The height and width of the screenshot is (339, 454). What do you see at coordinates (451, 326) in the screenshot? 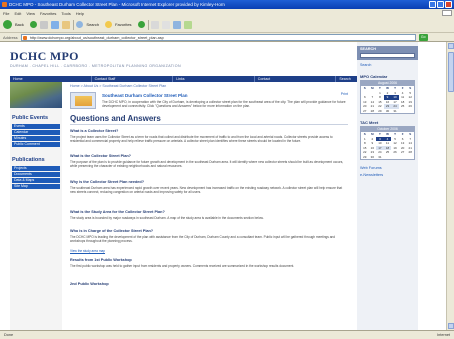
I see `scroll-down-button` at bounding box center [451, 326].